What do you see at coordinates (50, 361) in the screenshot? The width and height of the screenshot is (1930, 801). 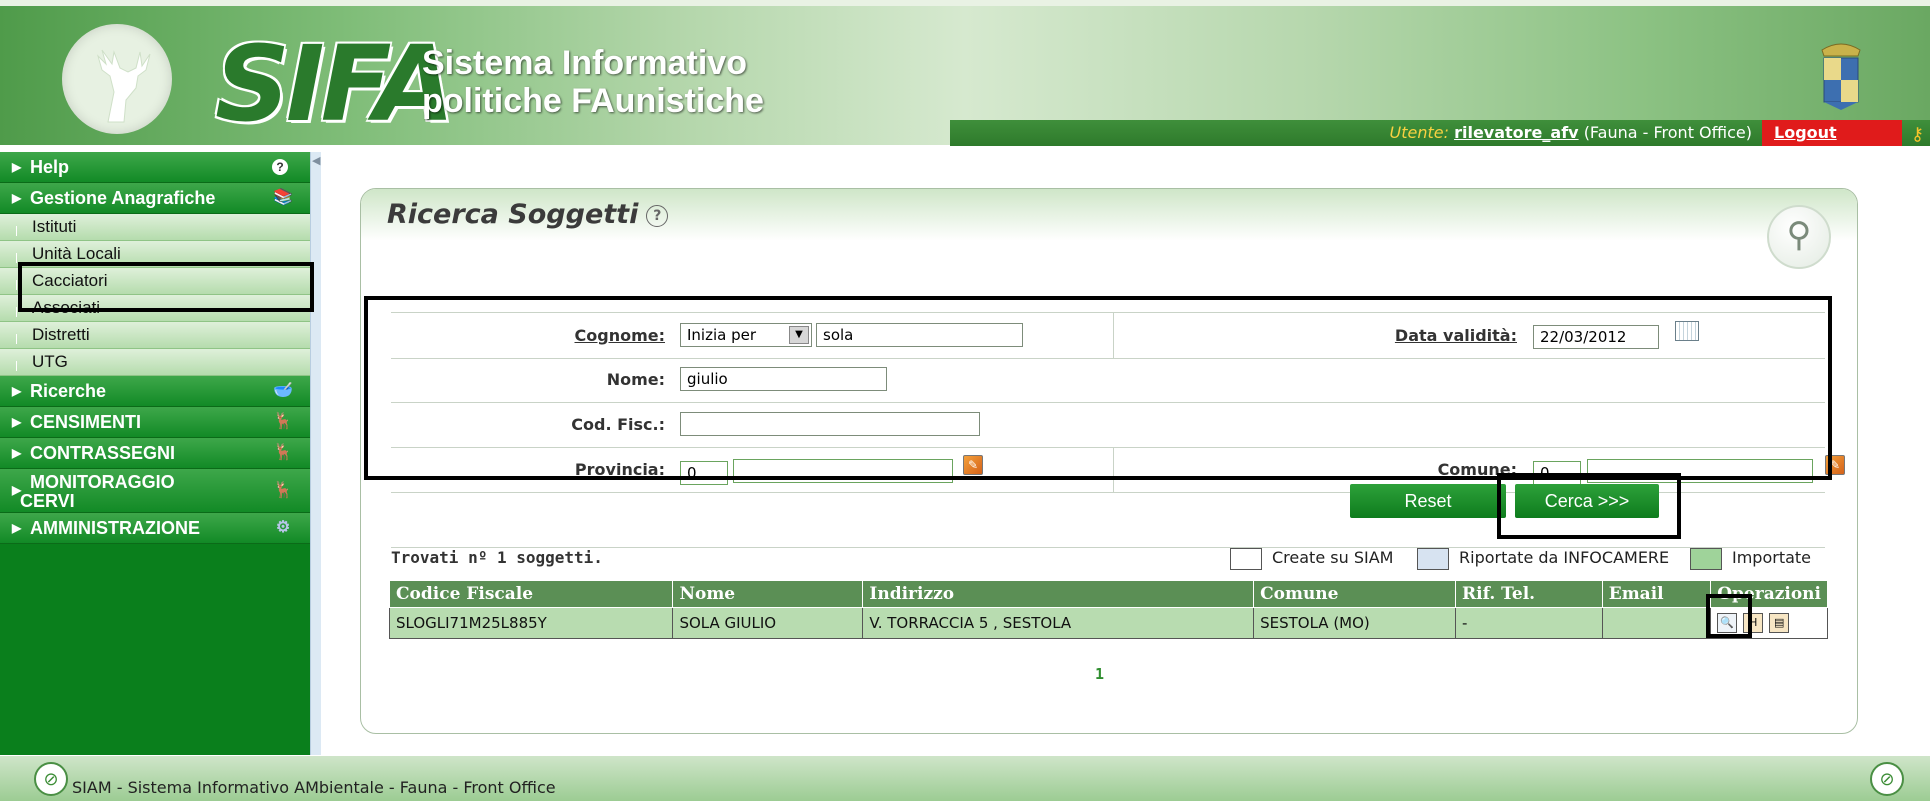 I see `sidebar-item-label: UTG` at bounding box center [50, 361].